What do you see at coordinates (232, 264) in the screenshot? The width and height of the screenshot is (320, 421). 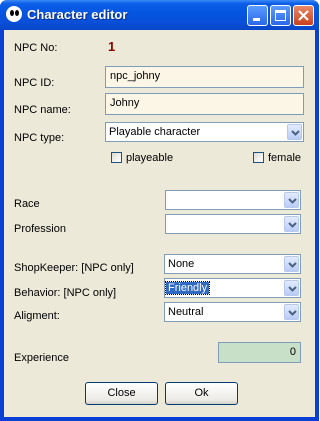 I see `shopkeeper-select: None` at bounding box center [232, 264].